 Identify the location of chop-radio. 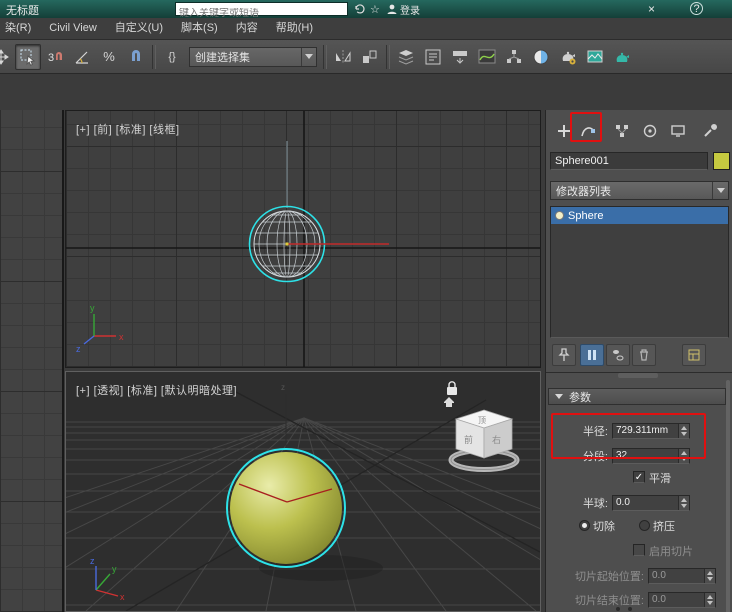
(584, 525).